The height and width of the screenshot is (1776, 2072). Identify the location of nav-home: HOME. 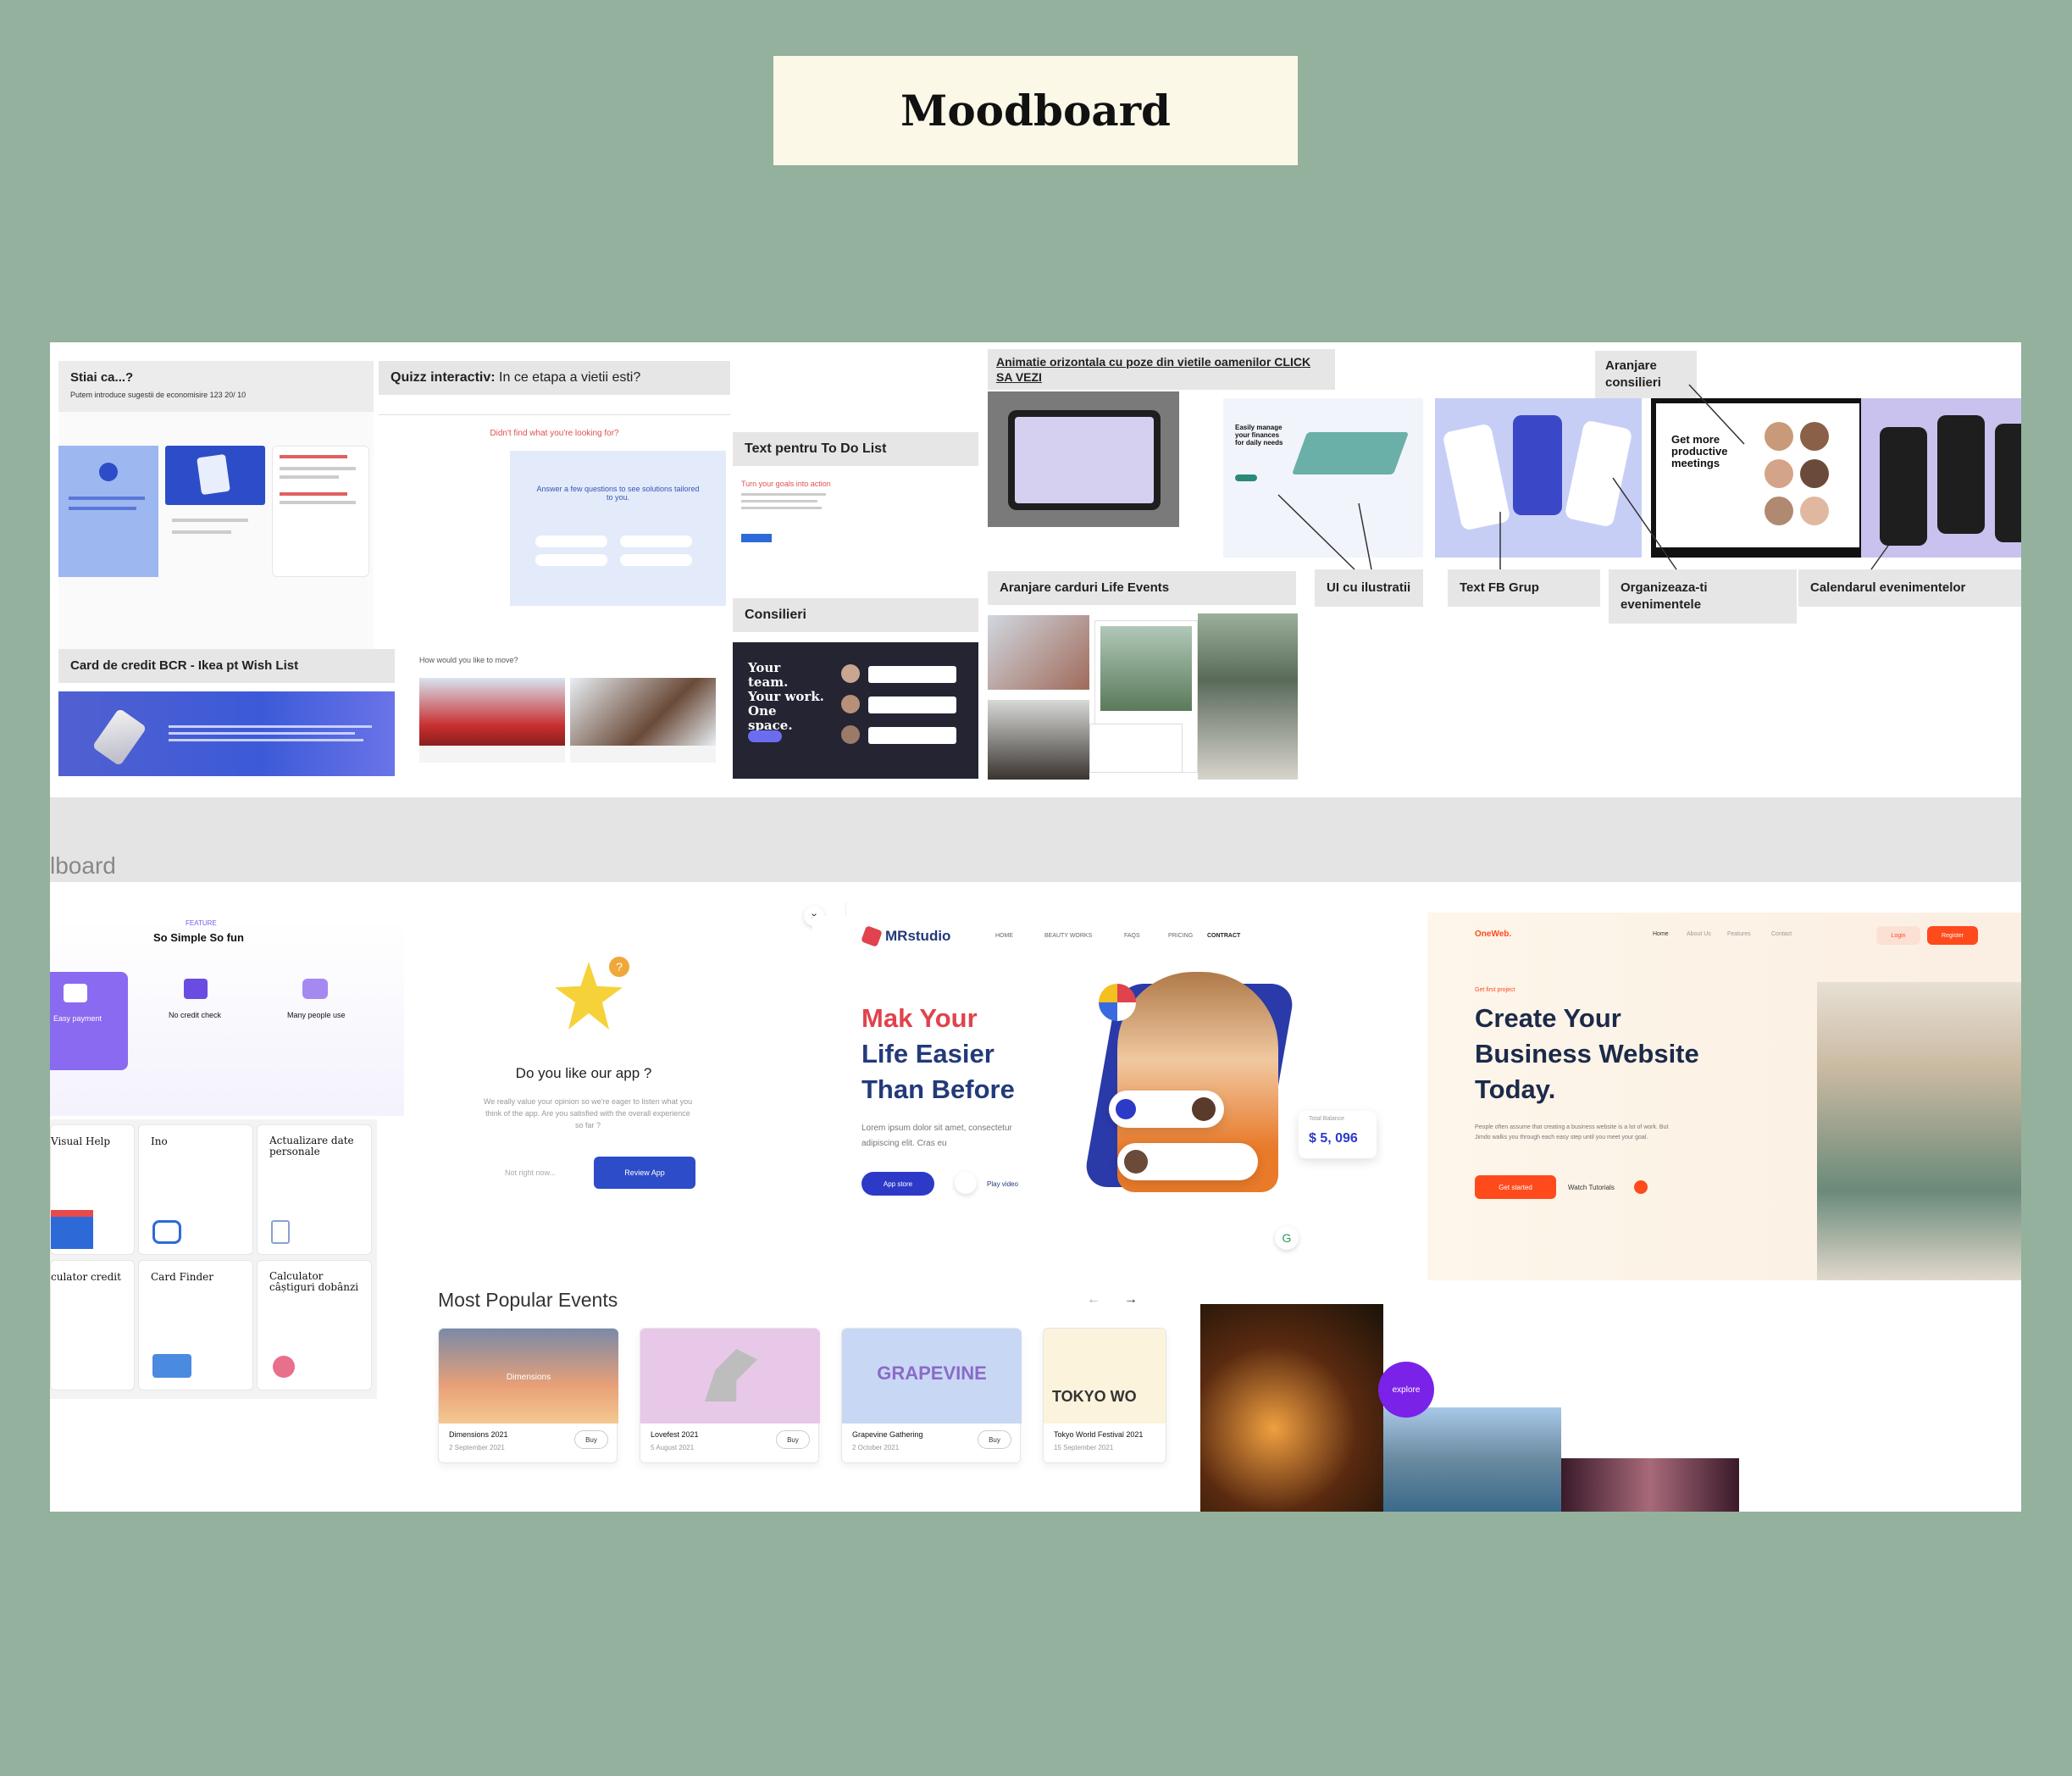
(1004, 936).